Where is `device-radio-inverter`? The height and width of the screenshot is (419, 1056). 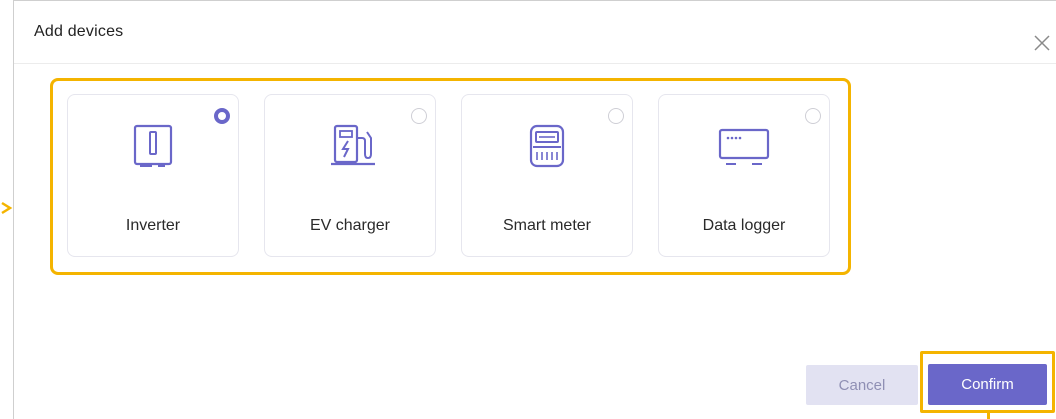 device-radio-inverter is located at coordinates (222, 116).